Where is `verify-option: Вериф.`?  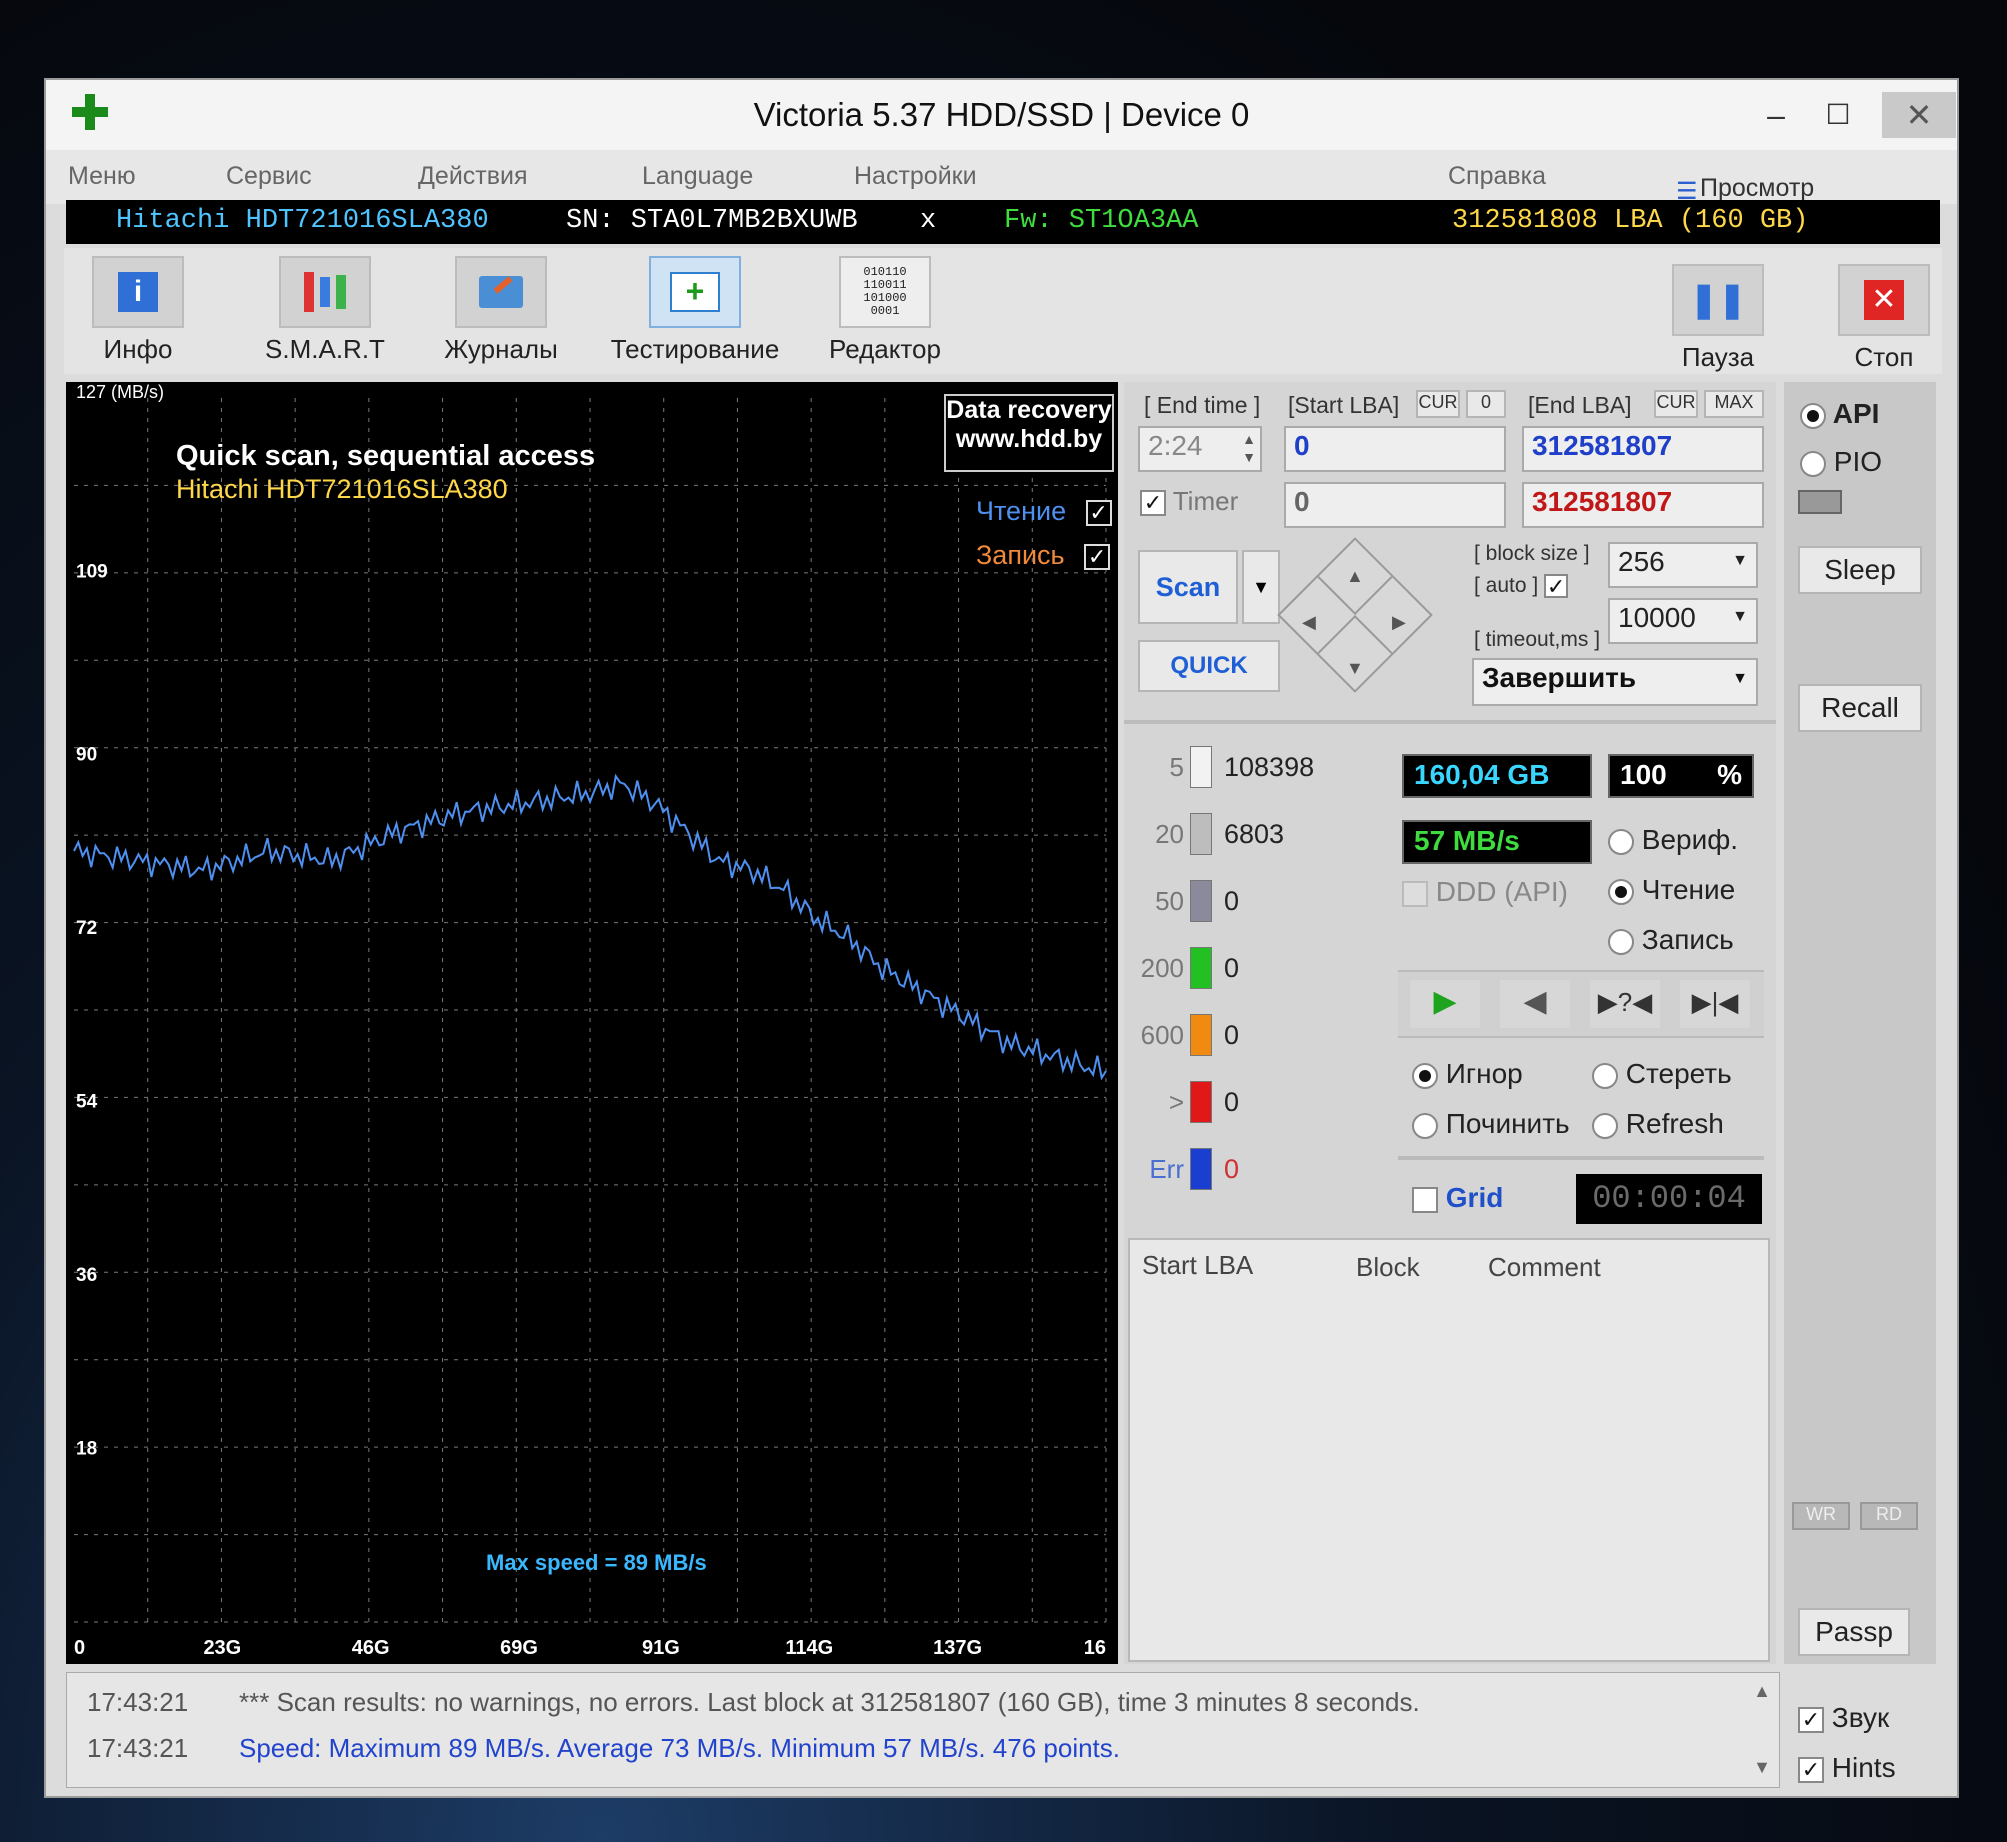
verify-option: Вериф. is located at coordinates (1673, 840).